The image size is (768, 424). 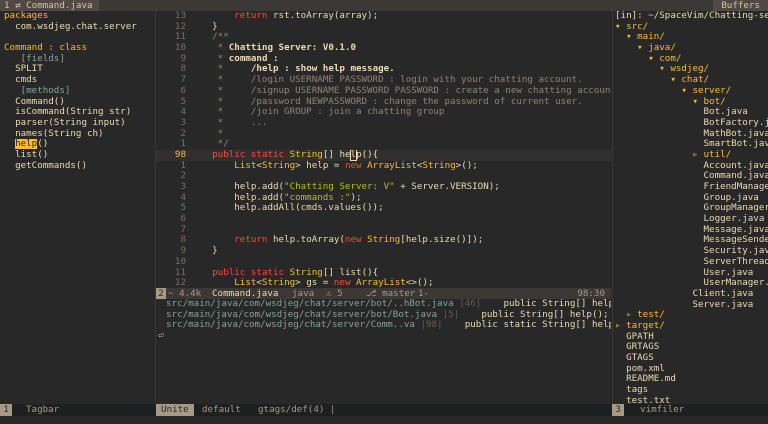 What do you see at coordinates (77, 91) in the screenshot?
I see `tagbar-entry: [methods]` at bounding box center [77, 91].